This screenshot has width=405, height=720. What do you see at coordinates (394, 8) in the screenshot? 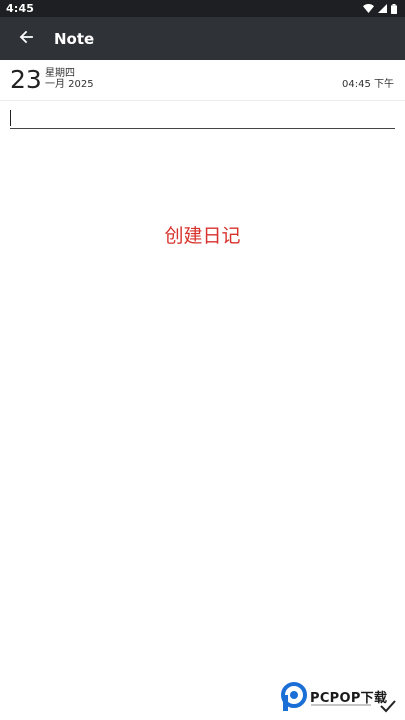
I see `battery-icon` at bounding box center [394, 8].